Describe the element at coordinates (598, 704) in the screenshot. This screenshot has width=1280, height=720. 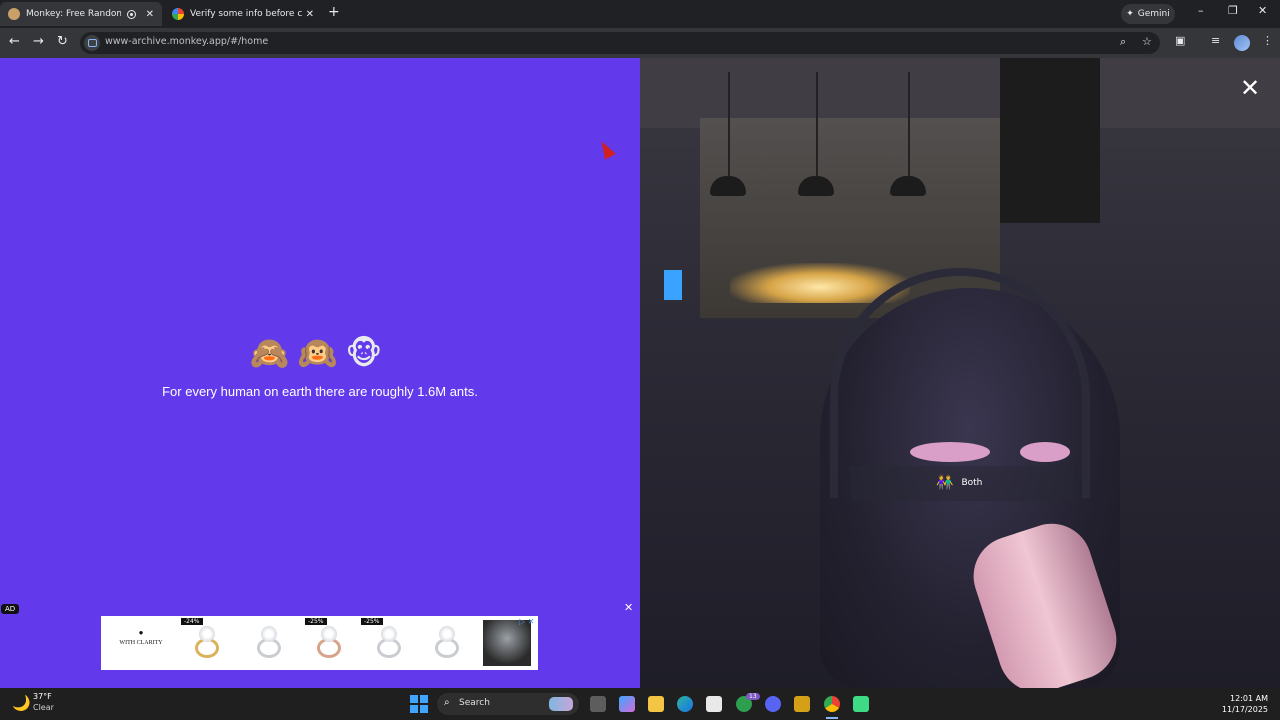
I see `task-view-icon` at that location.